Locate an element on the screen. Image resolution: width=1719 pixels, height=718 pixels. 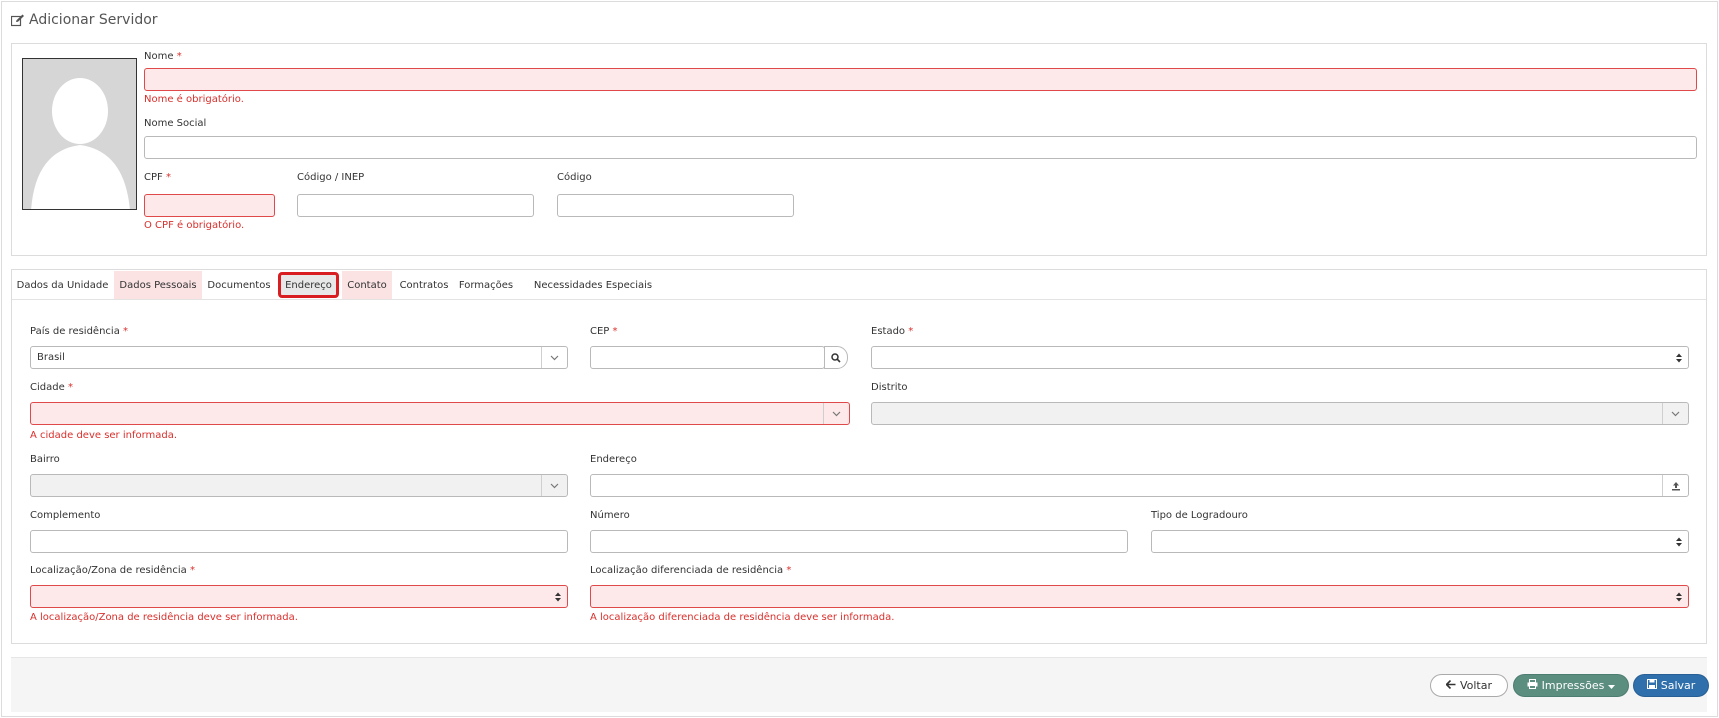
caret-down-icon is located at coordinates (1612, 685).